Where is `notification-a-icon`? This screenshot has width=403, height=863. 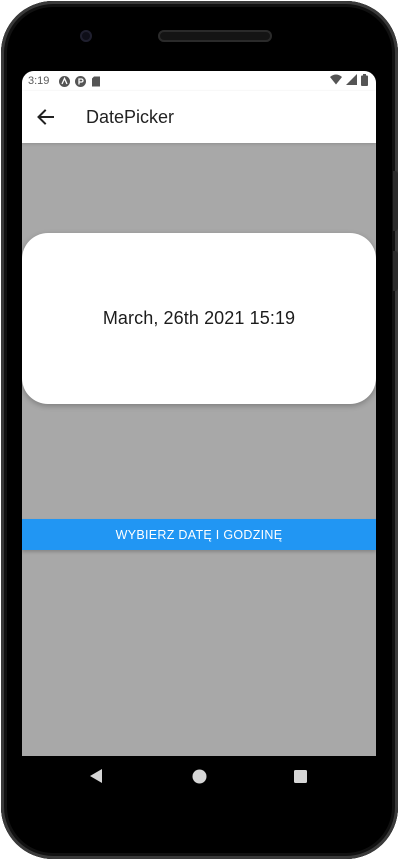 notification-a-icon is located at coordinates (65, 81).